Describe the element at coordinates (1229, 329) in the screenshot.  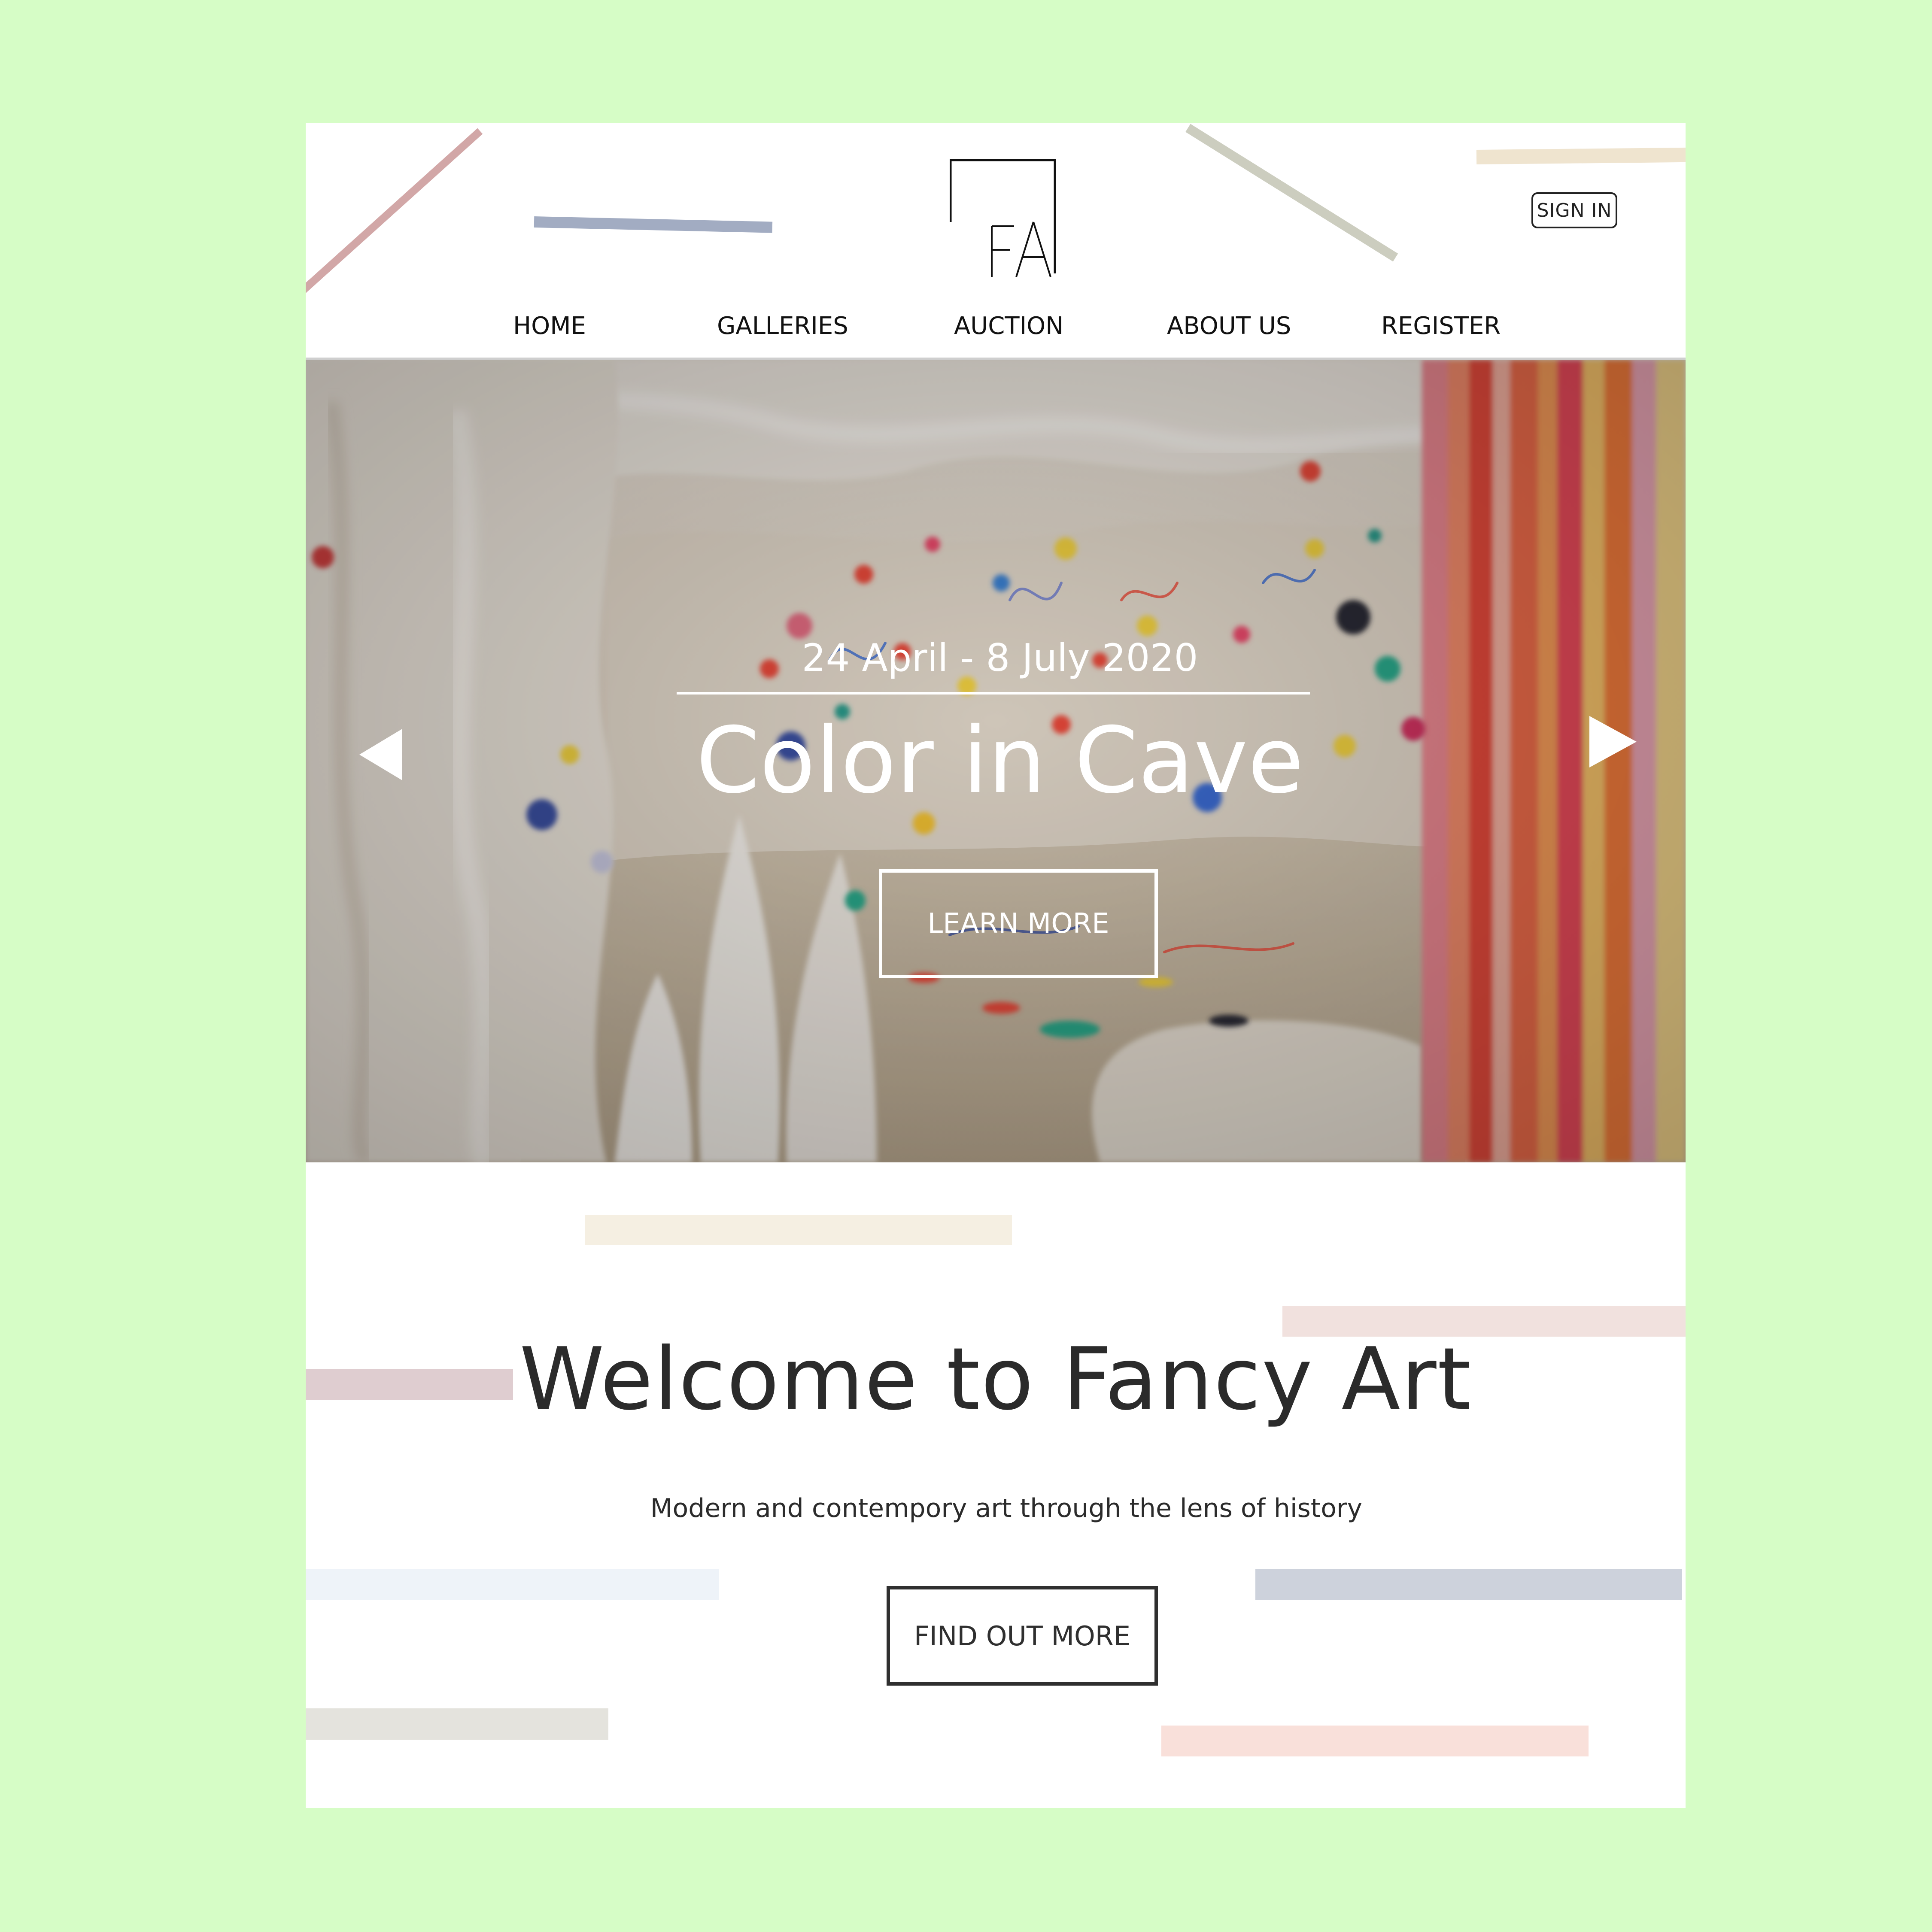
I see `nav-item-about-us: ABOUT US` at that location.